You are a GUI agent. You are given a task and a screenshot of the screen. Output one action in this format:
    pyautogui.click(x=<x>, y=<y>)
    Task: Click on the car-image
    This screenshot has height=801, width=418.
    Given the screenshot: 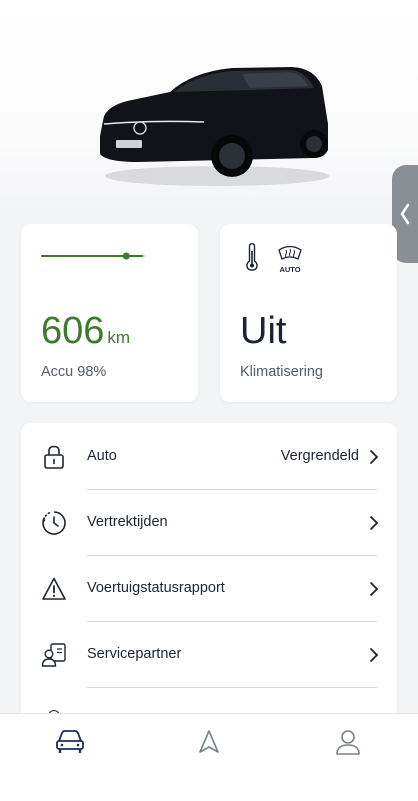 What is the action you would take?
    pyautogui.click(x=214, y=126)
    